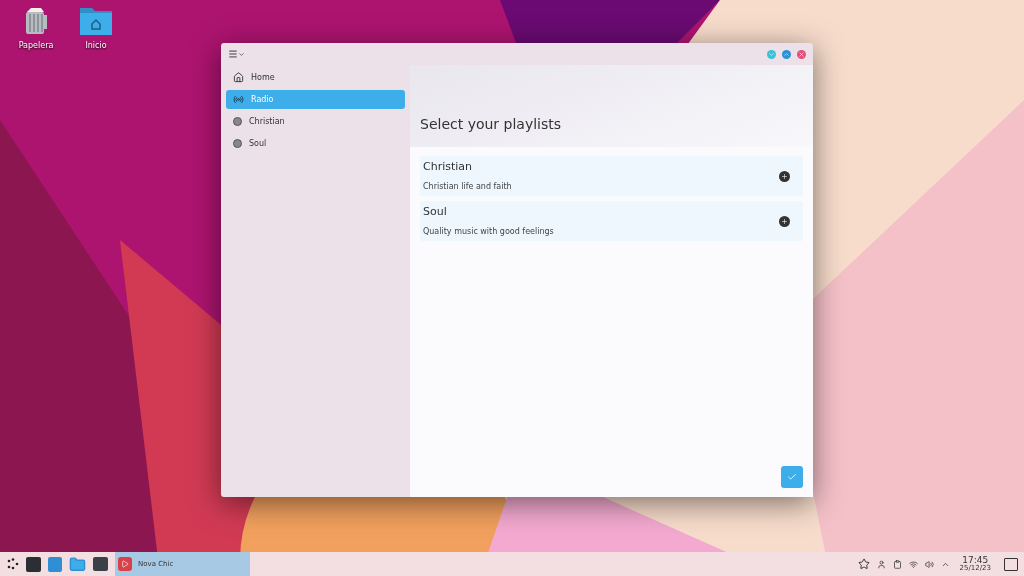 The height and width of the screenshot is (576, 1024). Describe the element at coordinates (238, 77) in the screenshot. I see `home-icon` at that location.